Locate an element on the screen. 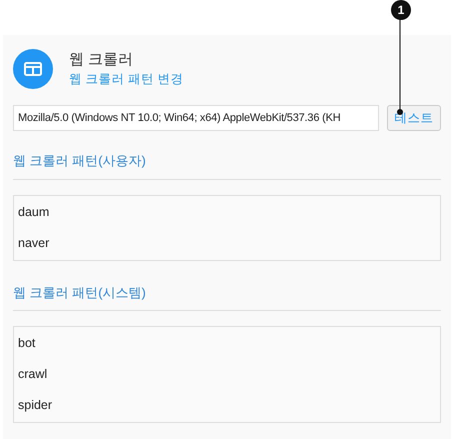 The height and width of the screenshot is (439, 454). pattern-item: spider is located at coordinates (36, 405).